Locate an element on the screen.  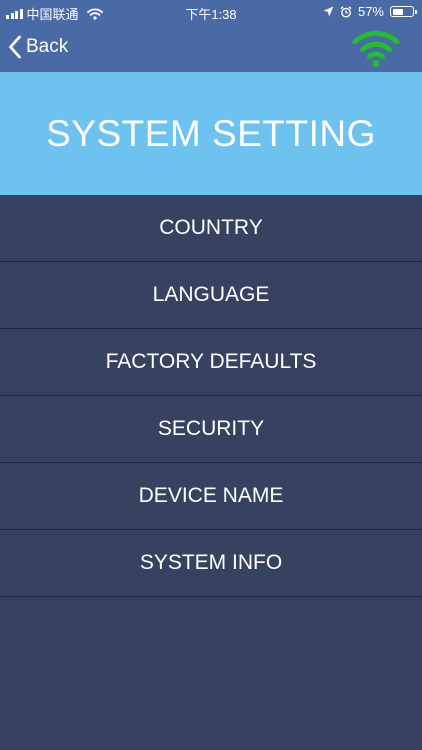
status-bar: 中国联通 下午1:38 57% is located at coordinates (211, 12).